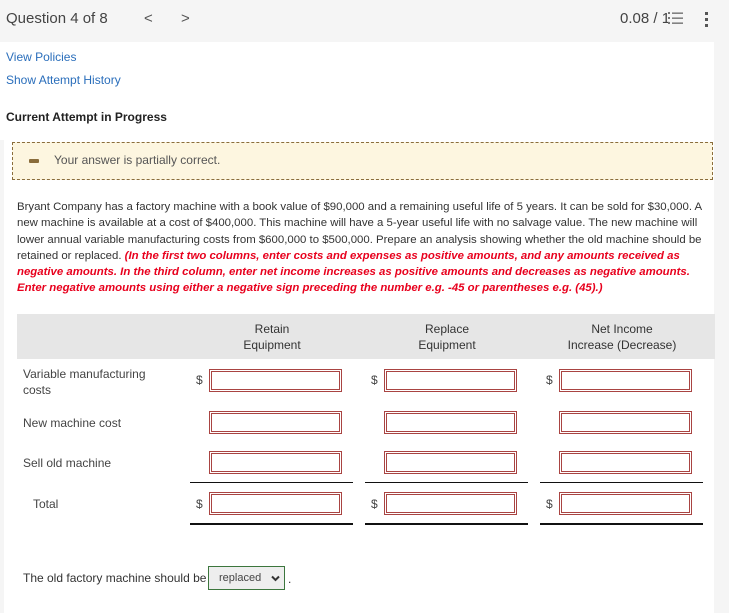  What do you see at coordinates (362, 161) in the screenshot?
I see `feedback-banner: Your answer is partially correct.` at bounding box center [362, 161].